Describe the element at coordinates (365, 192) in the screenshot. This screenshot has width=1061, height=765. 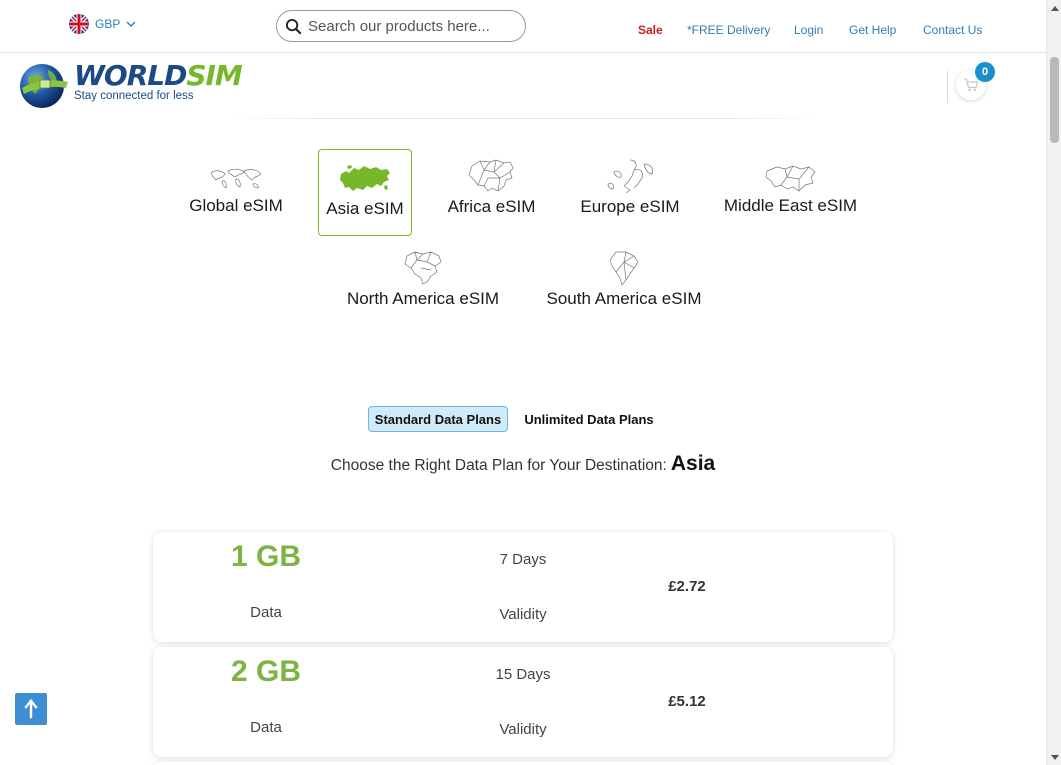
I see `region-asia-esim: Asia eSIM` at that location.